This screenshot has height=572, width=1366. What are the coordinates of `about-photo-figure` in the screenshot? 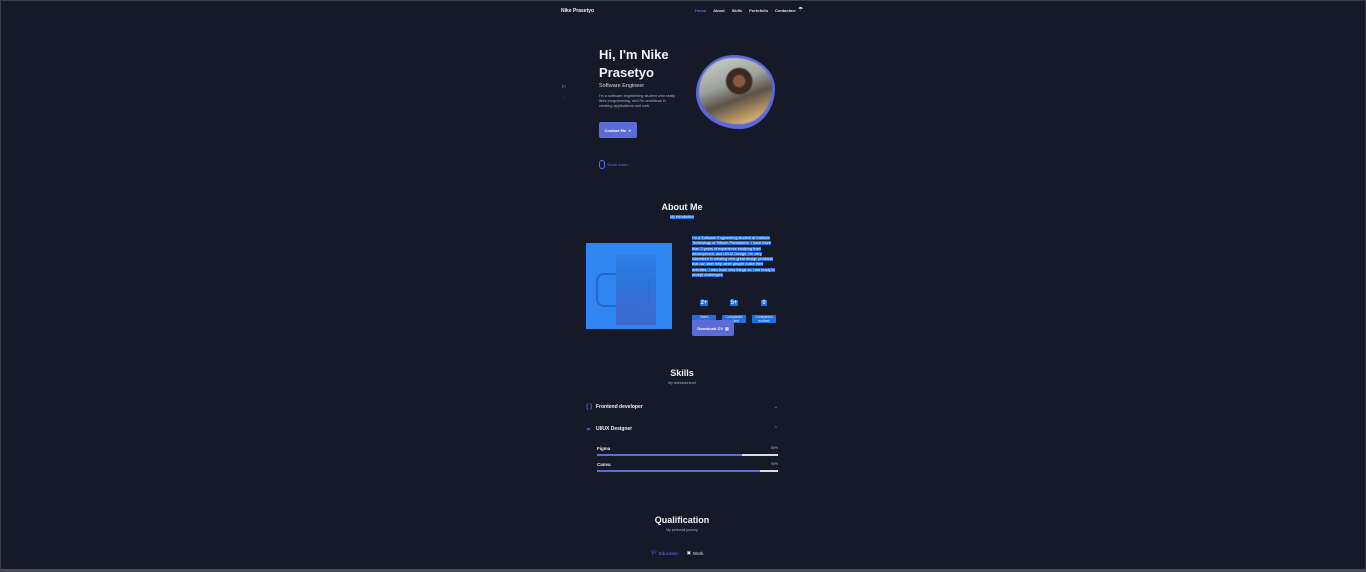 It's located at (636, 290).